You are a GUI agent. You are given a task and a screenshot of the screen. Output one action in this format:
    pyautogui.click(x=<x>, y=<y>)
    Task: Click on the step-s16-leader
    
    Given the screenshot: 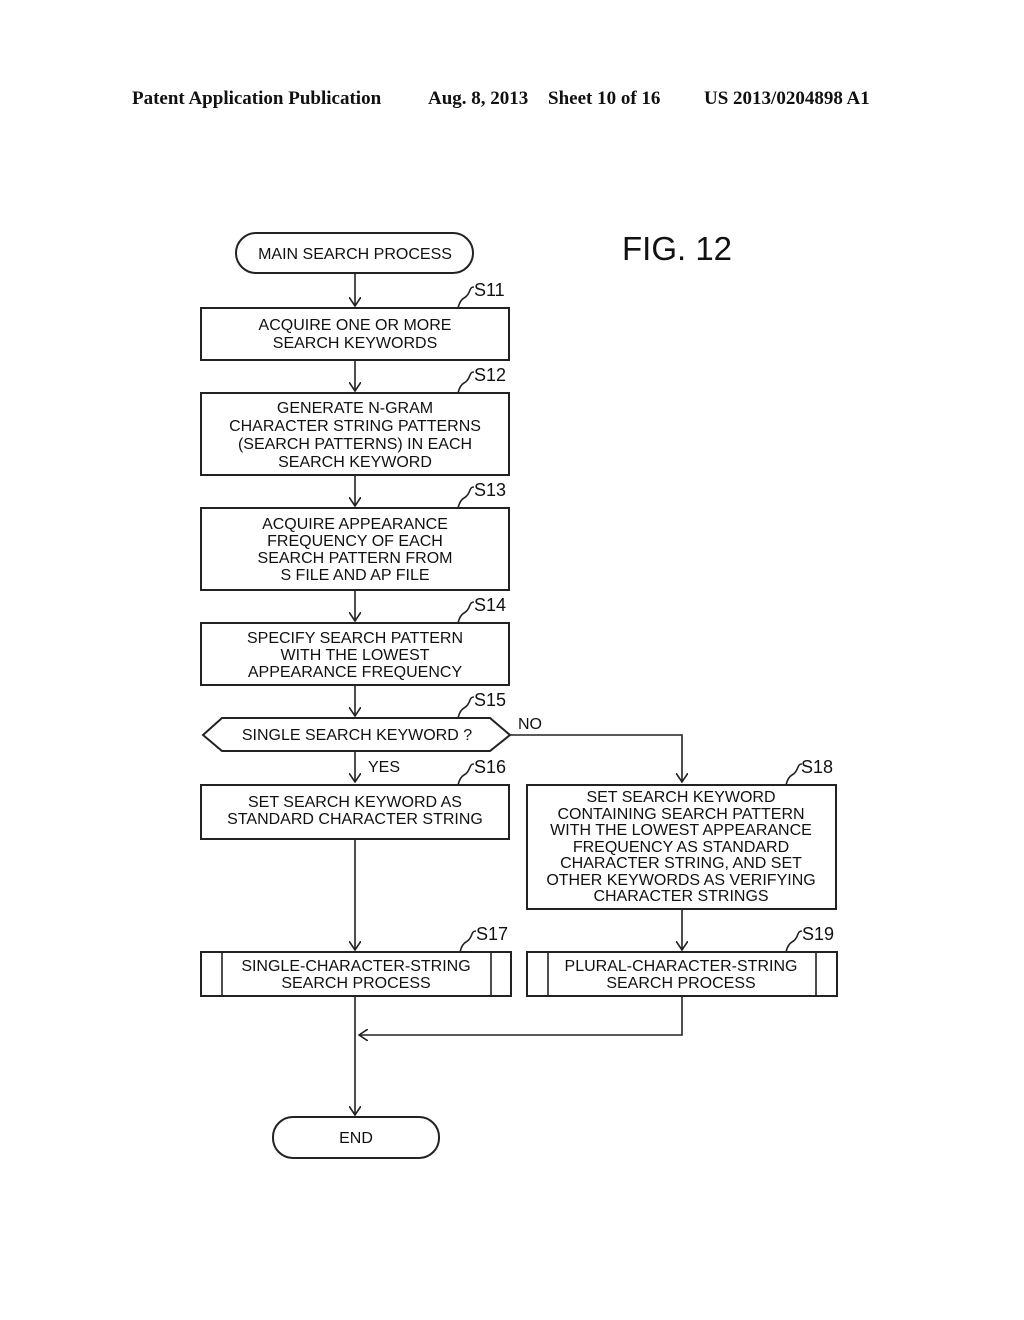 What is the action you would take?
    pyautogui.click(x=466, y=774)
    